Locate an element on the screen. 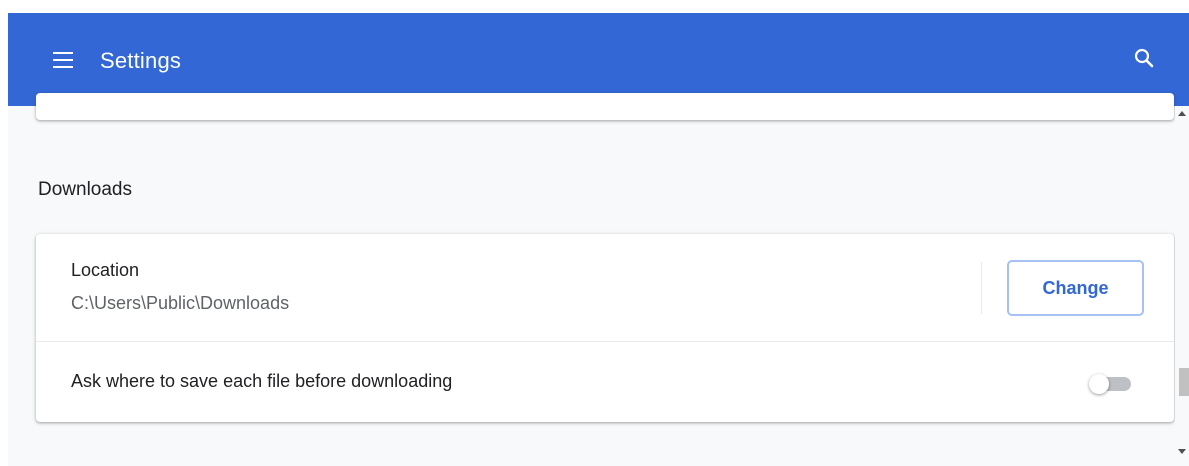 This screenshot has height=466, width=1189. vertical-separator is located at coordinates (981, 288).